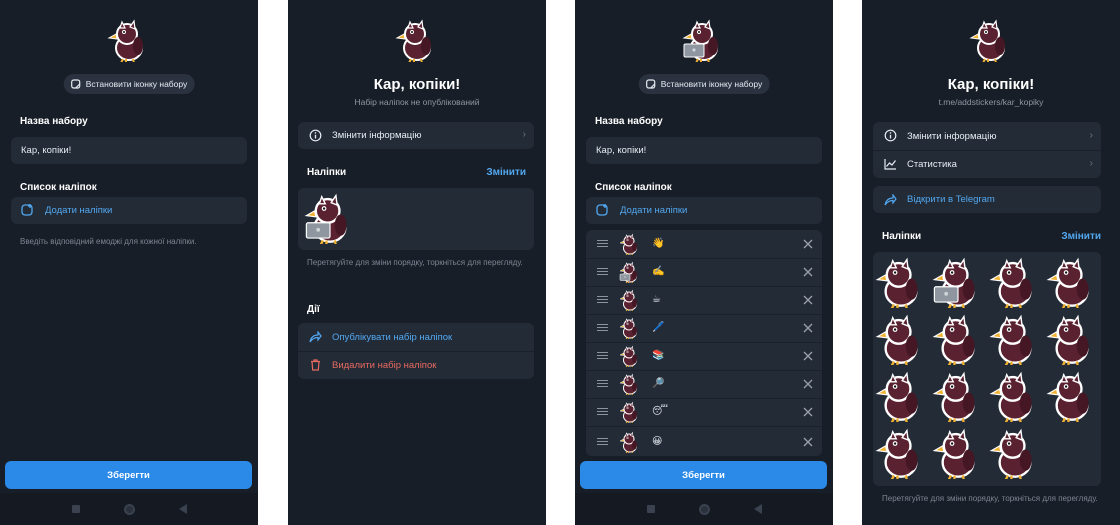 This screenshot has height=525, width=1120. What do you see at coordinates (417, 102) in the screenshot?
I see `set-status: Набір наліпок не опублікований` at bounding box center [417, 102].